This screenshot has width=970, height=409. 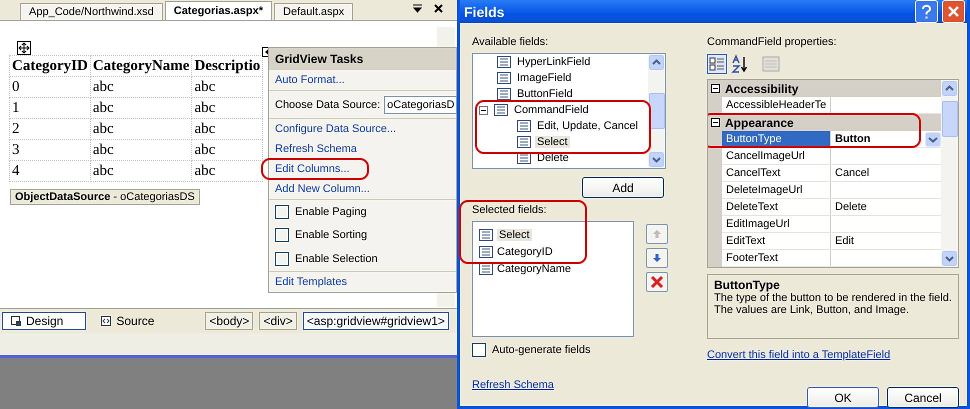 What do you see at coordinates (362, 59) in the screenshot?
I see `panel-title: GridView Tasks` at bounding box center [362, 59].